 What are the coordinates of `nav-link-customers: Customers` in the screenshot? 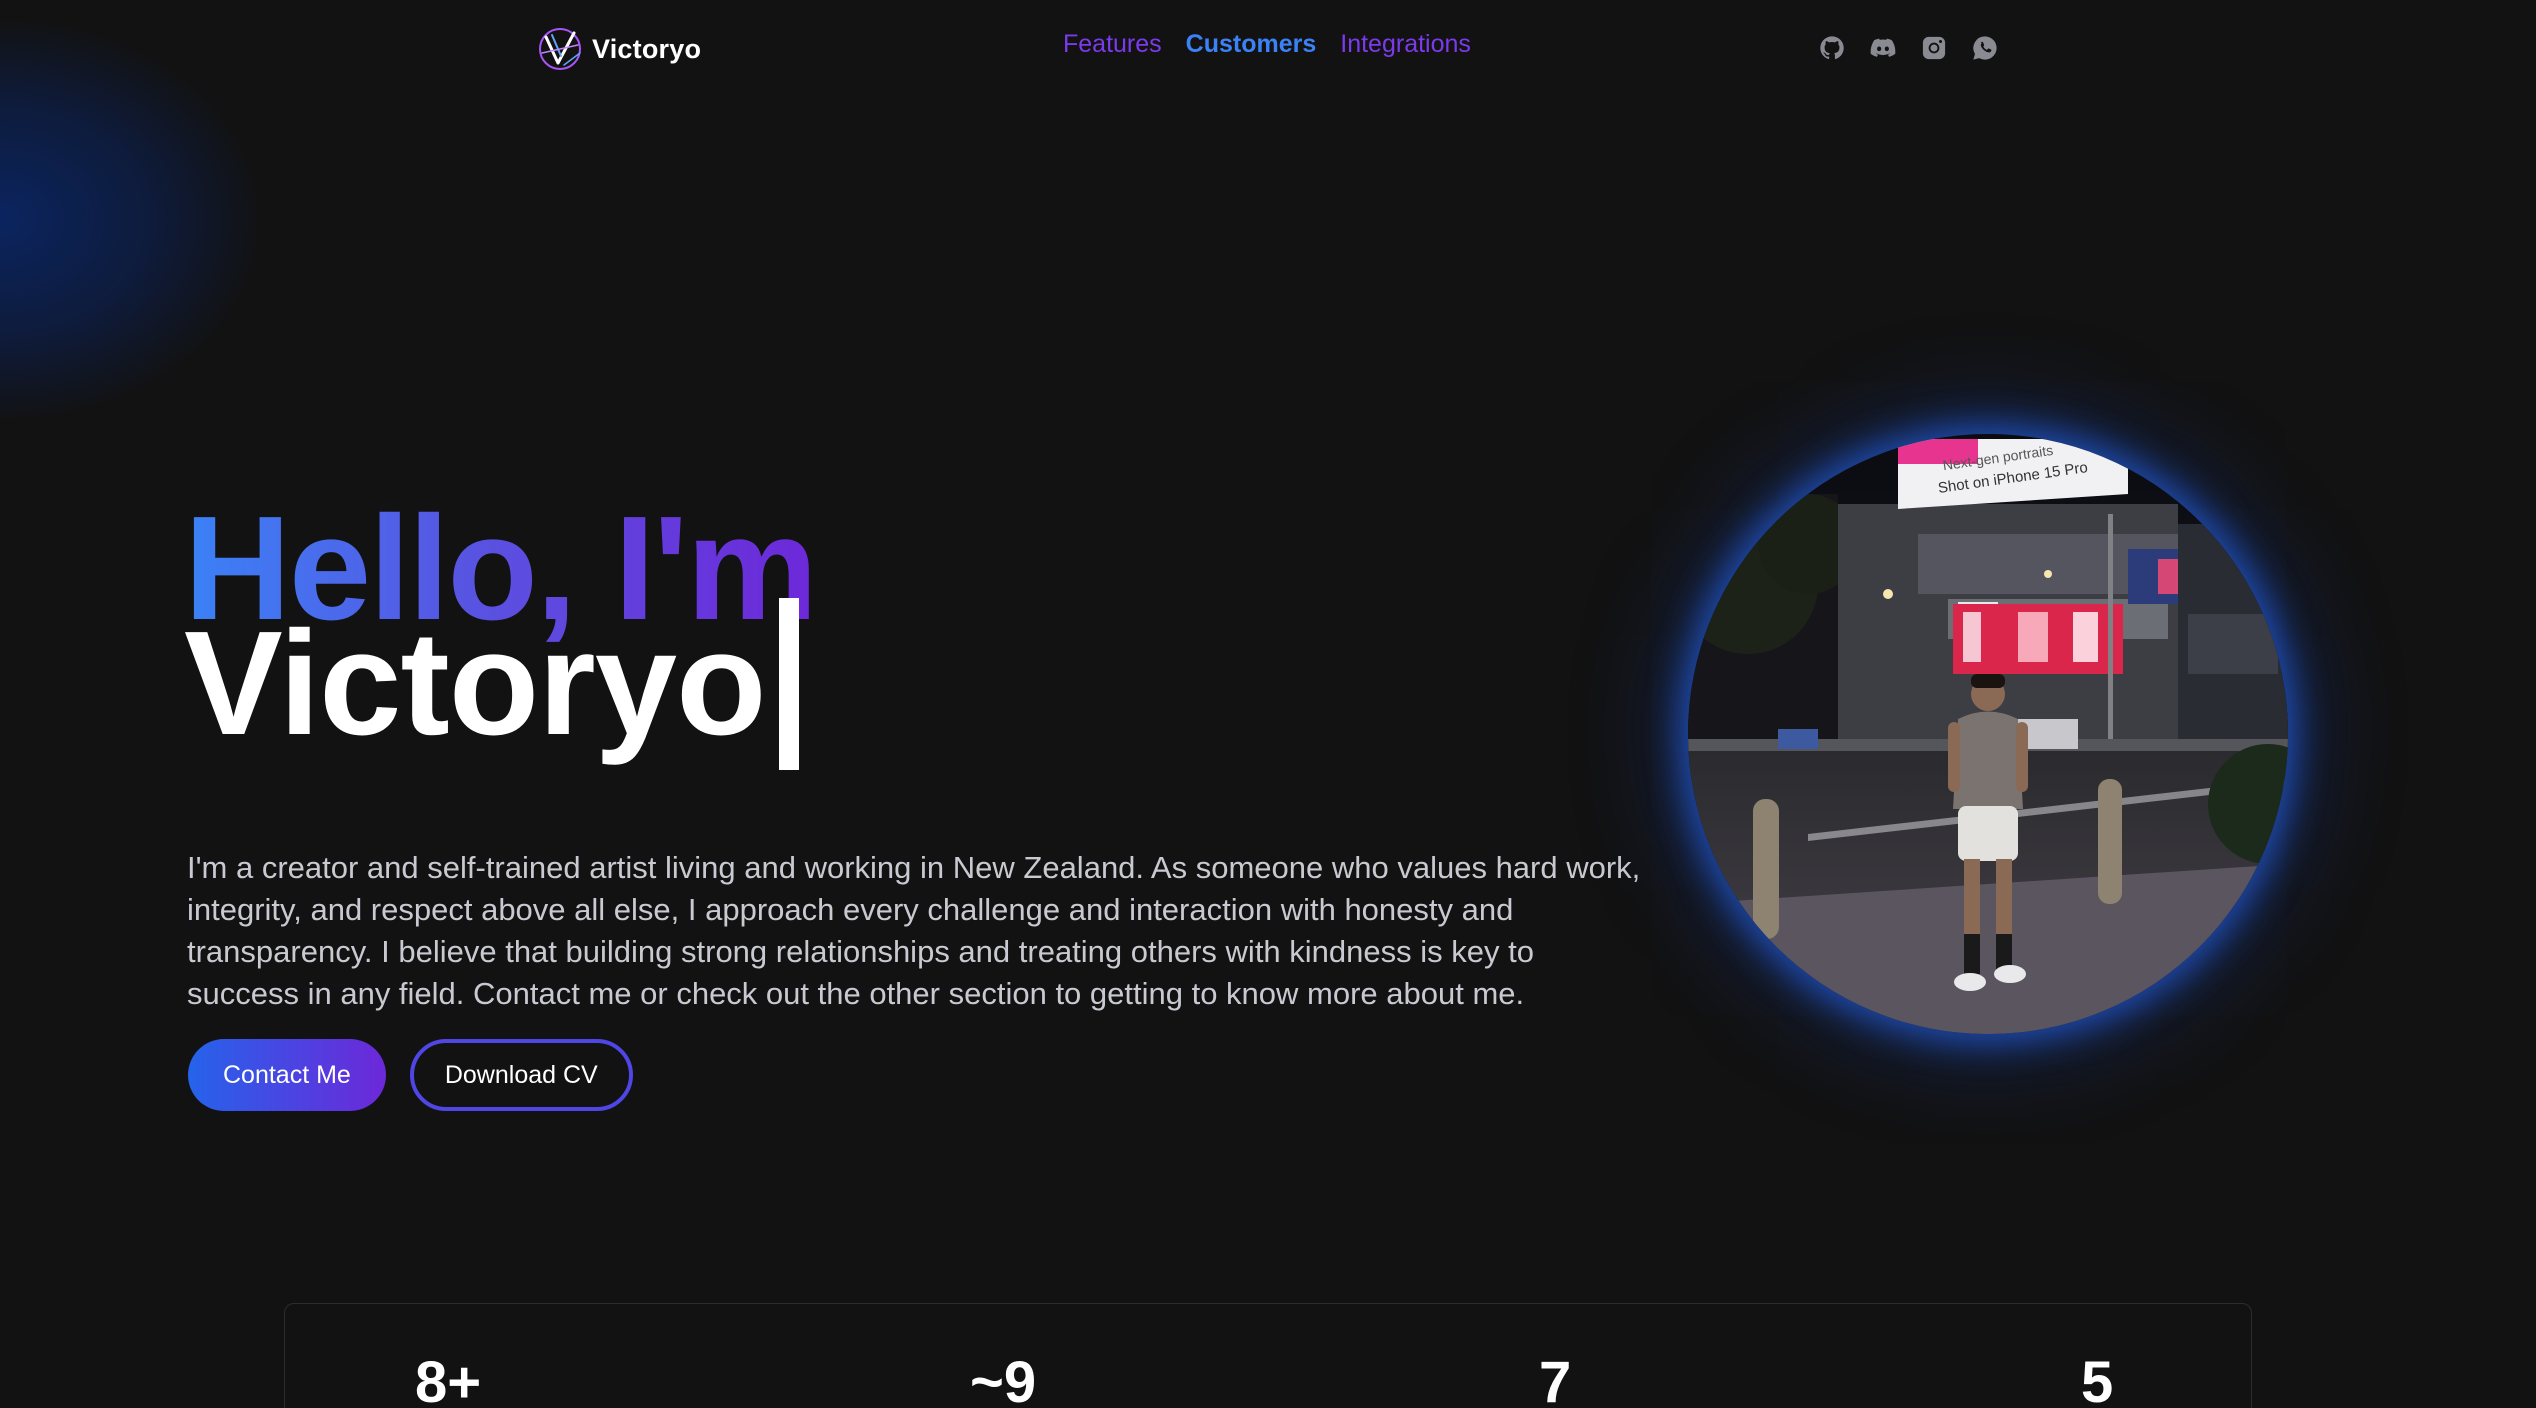 It's located at (1251, 44).